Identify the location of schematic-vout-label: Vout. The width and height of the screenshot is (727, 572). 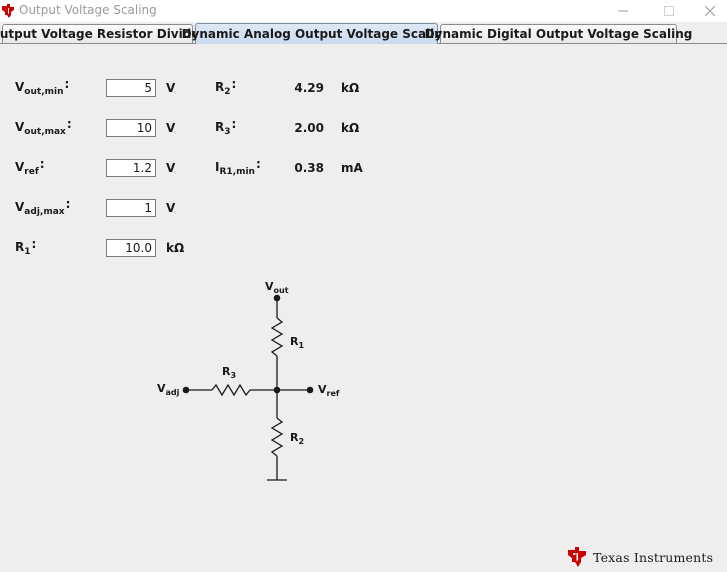
(277, 287).